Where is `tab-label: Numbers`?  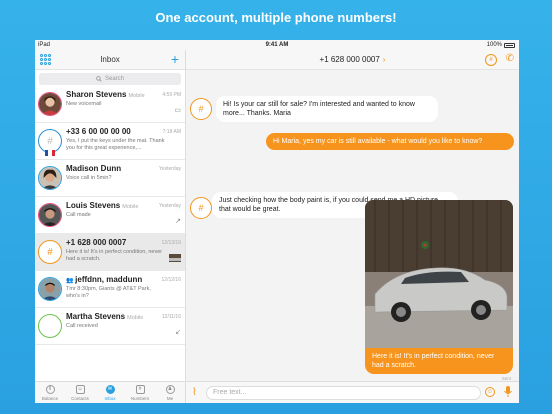 tab-label: Numbers is located at coordinates (140, 398).